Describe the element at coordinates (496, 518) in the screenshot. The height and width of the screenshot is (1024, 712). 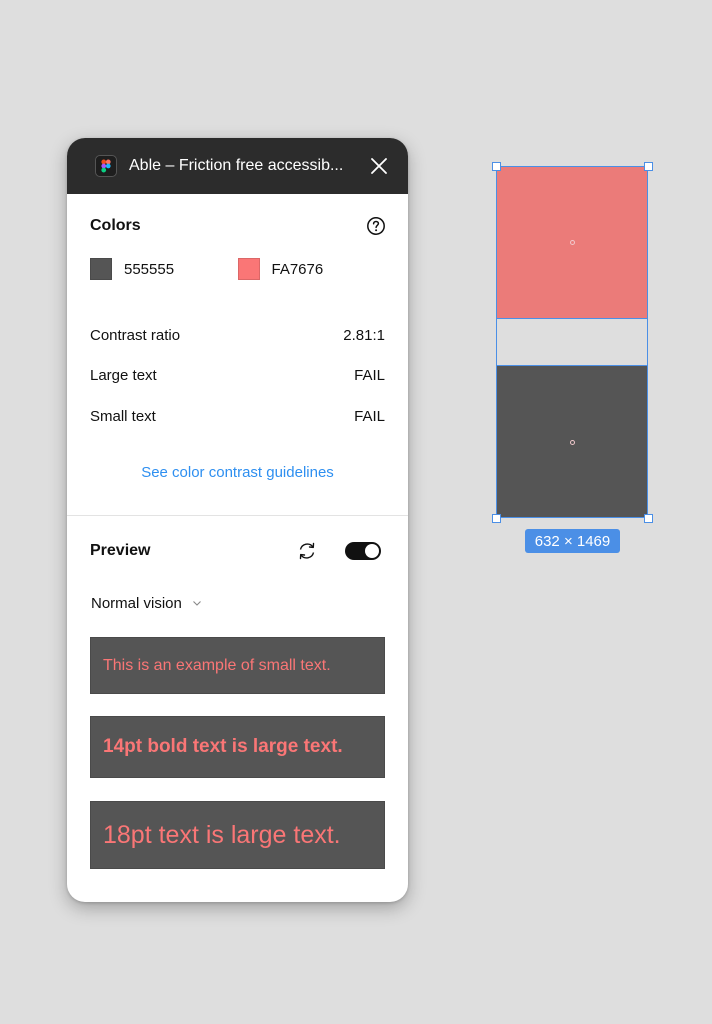
I see `resize-handle-bottom-left` at that location.